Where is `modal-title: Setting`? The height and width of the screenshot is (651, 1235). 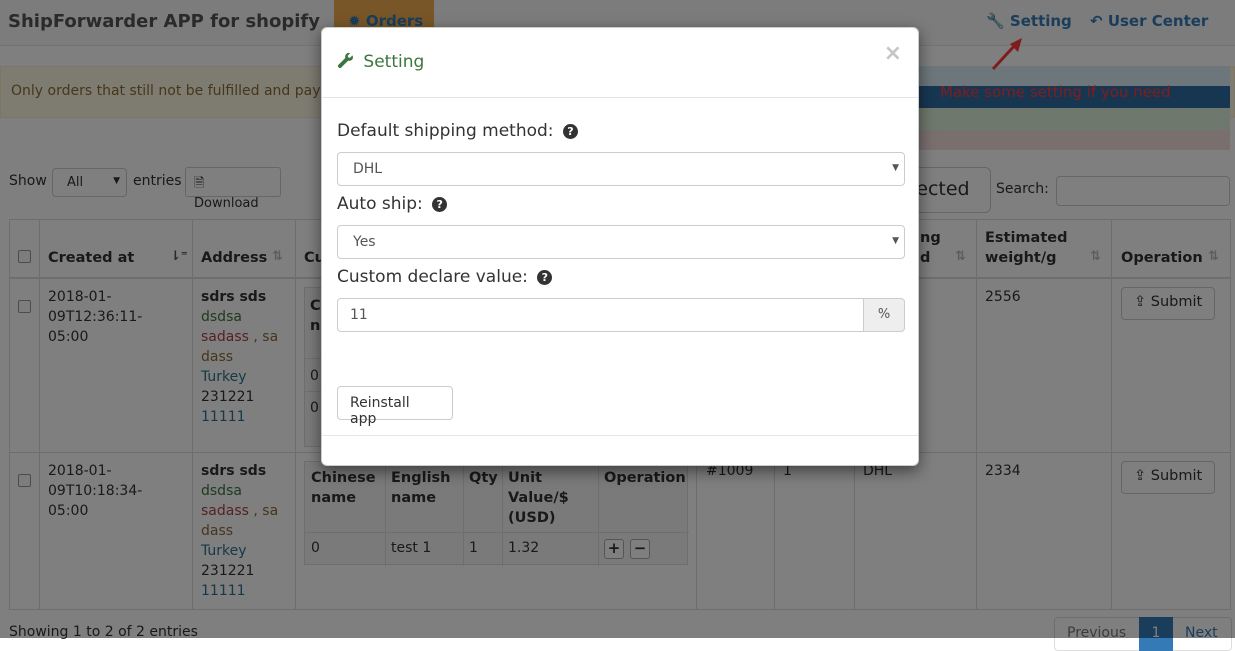
modal-title: Setting is located at coordinates (380, 62).